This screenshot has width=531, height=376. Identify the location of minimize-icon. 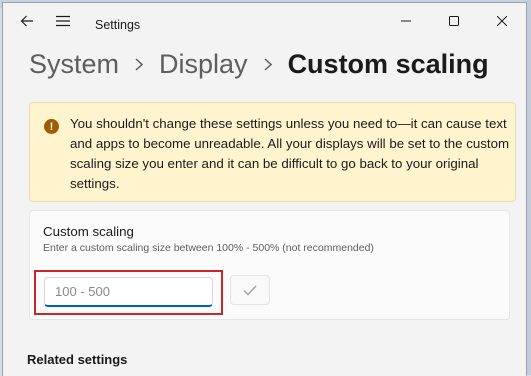
(406, 21).